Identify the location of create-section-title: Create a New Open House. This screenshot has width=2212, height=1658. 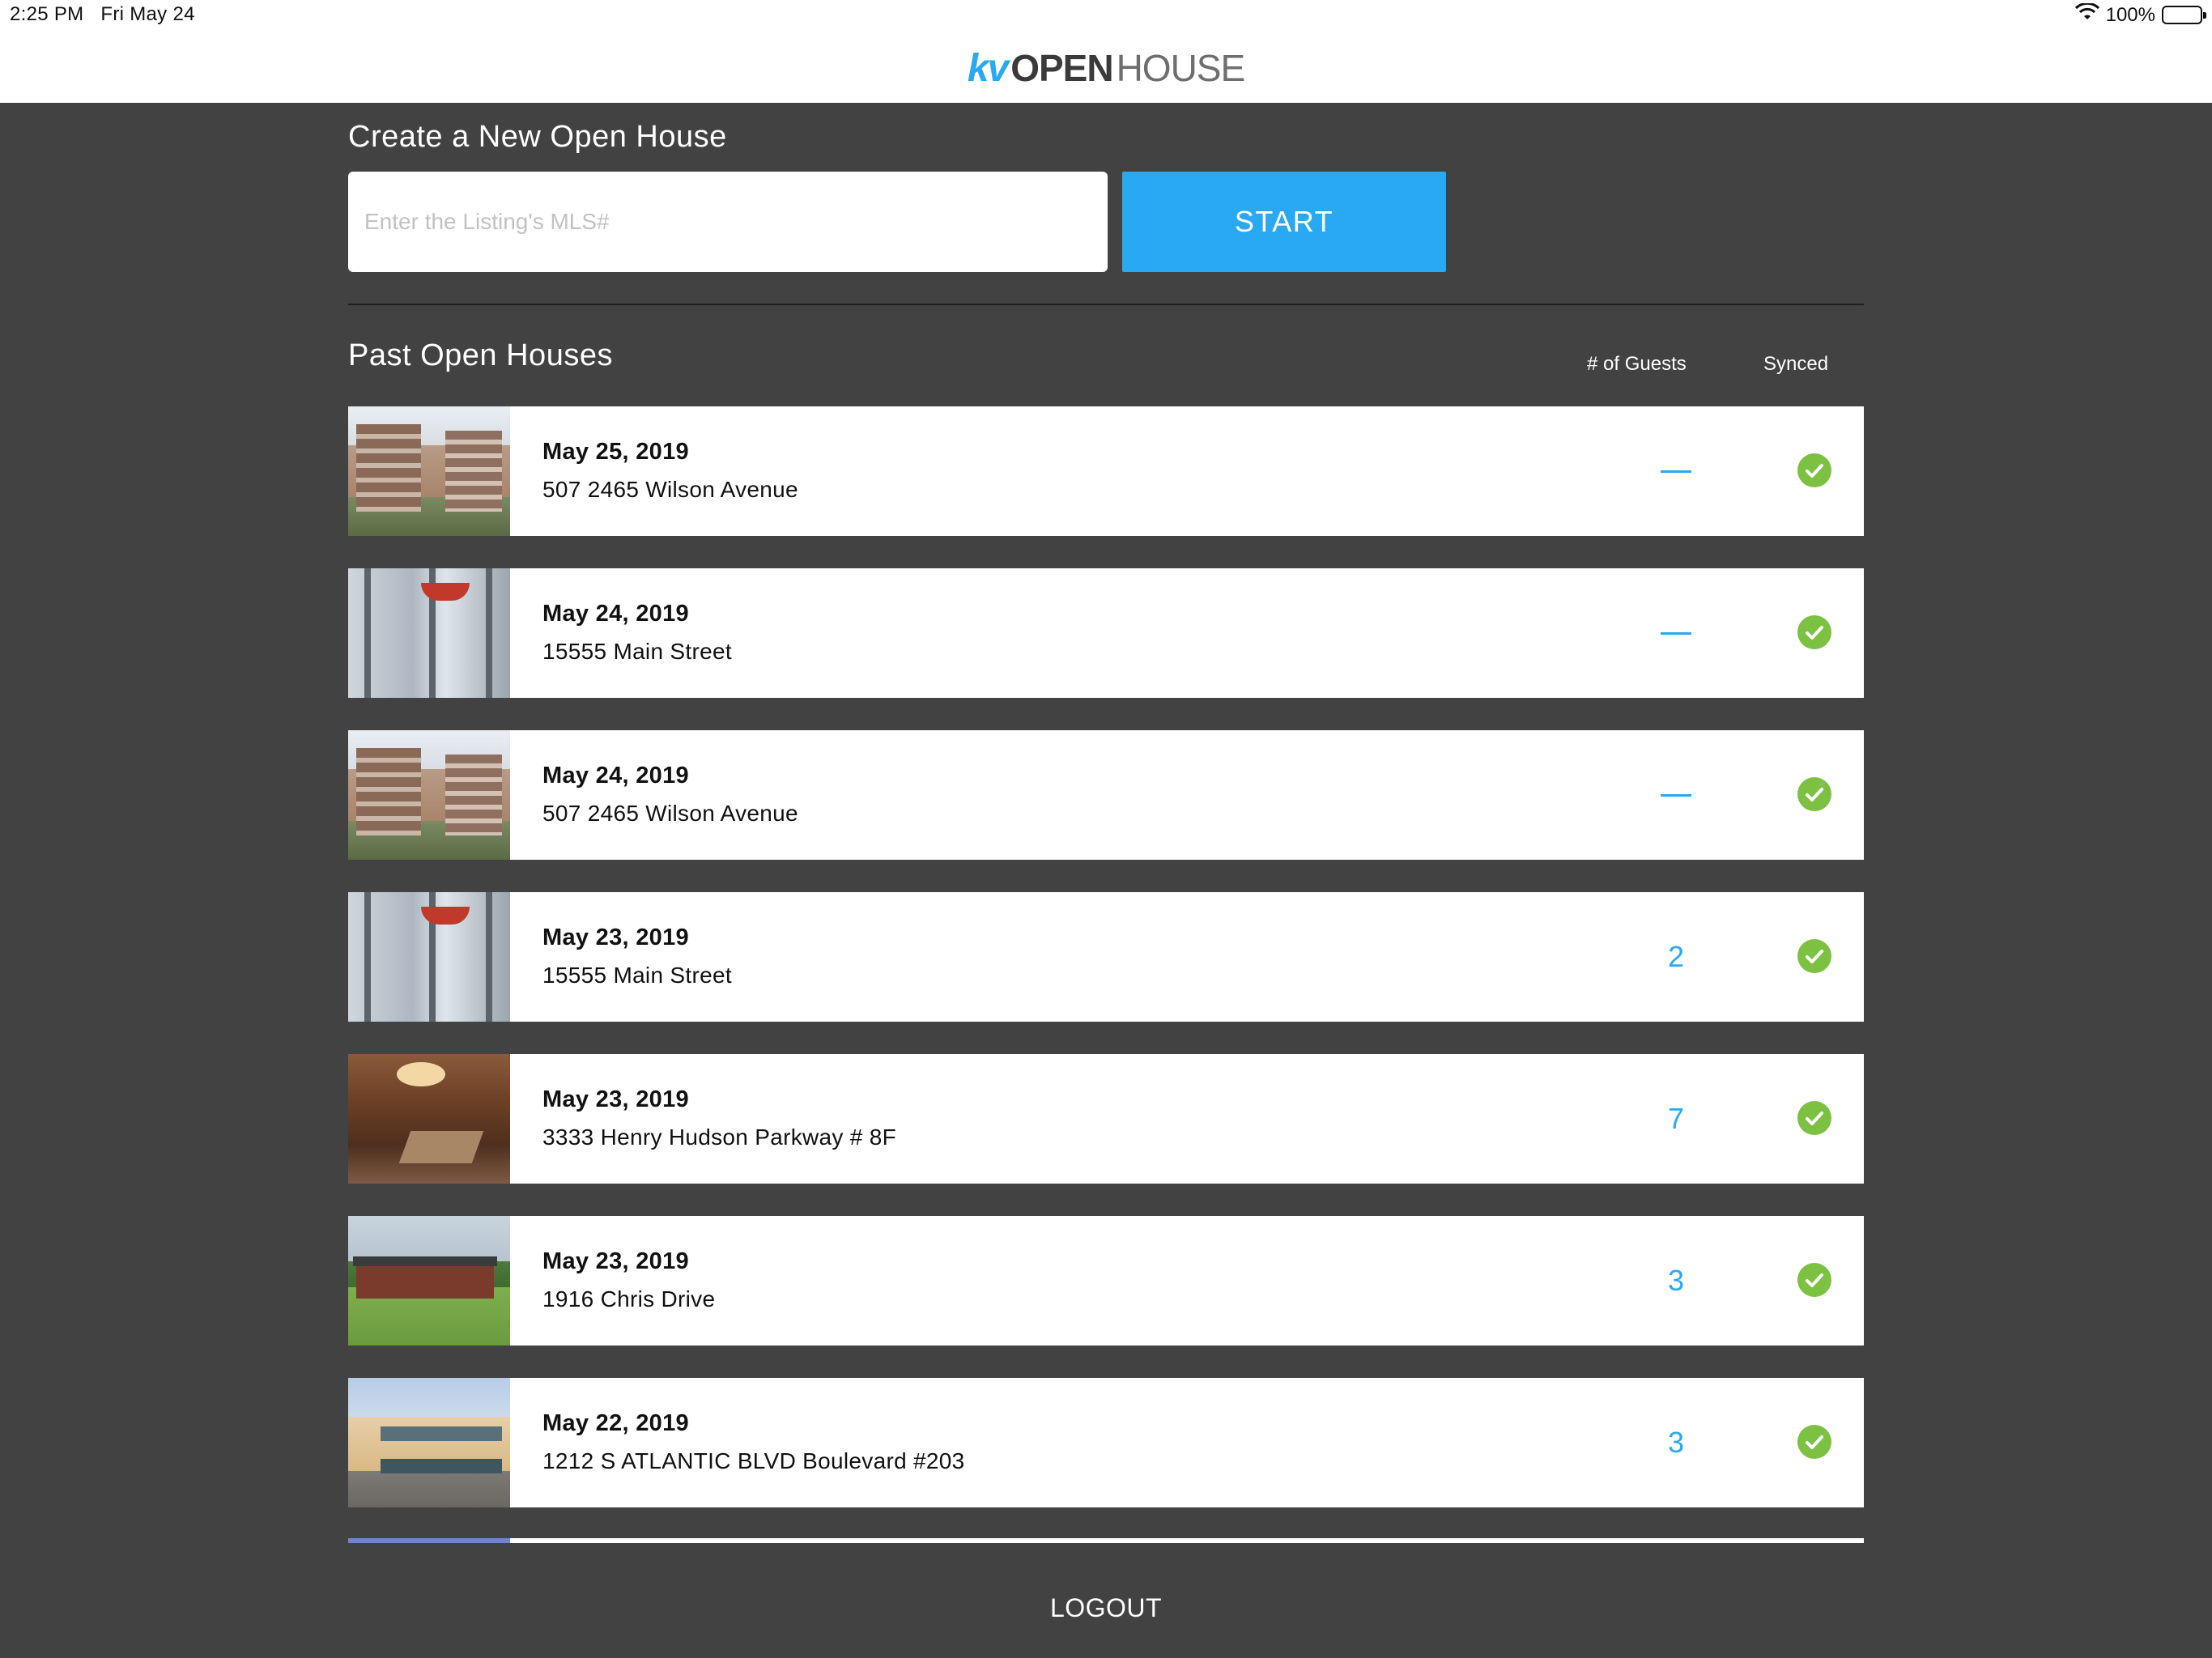
(538, 137).